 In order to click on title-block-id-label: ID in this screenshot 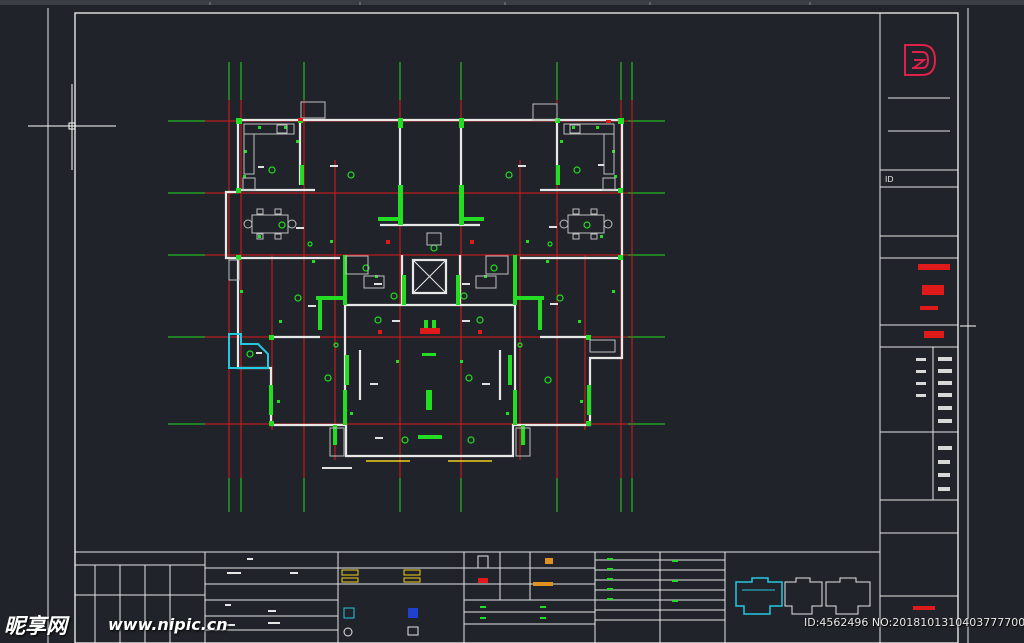, I will do `click(889, 179)`.